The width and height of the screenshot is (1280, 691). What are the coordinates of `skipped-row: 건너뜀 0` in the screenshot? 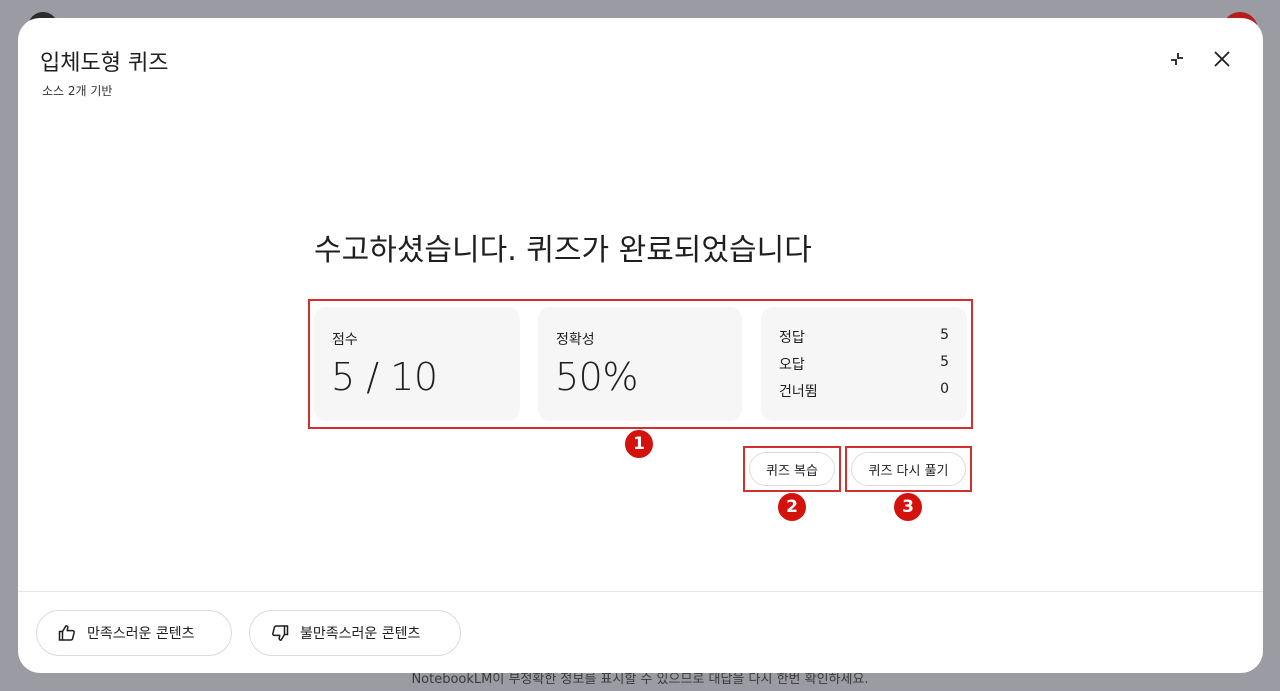 It's located at (864, 391).